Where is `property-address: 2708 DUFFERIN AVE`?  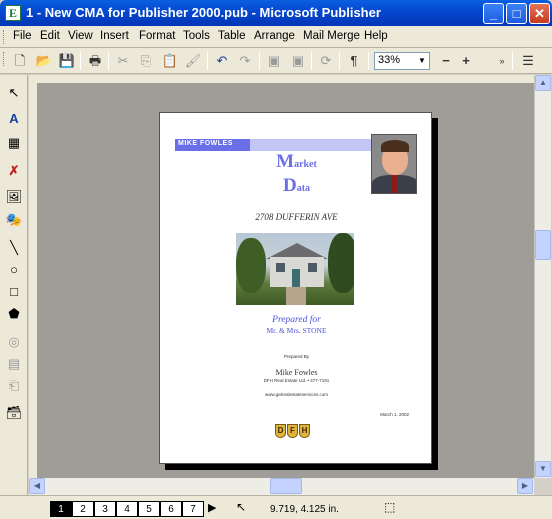
property-address: 2708 DUFFERIN AVE is located at coordinates (296, 217).